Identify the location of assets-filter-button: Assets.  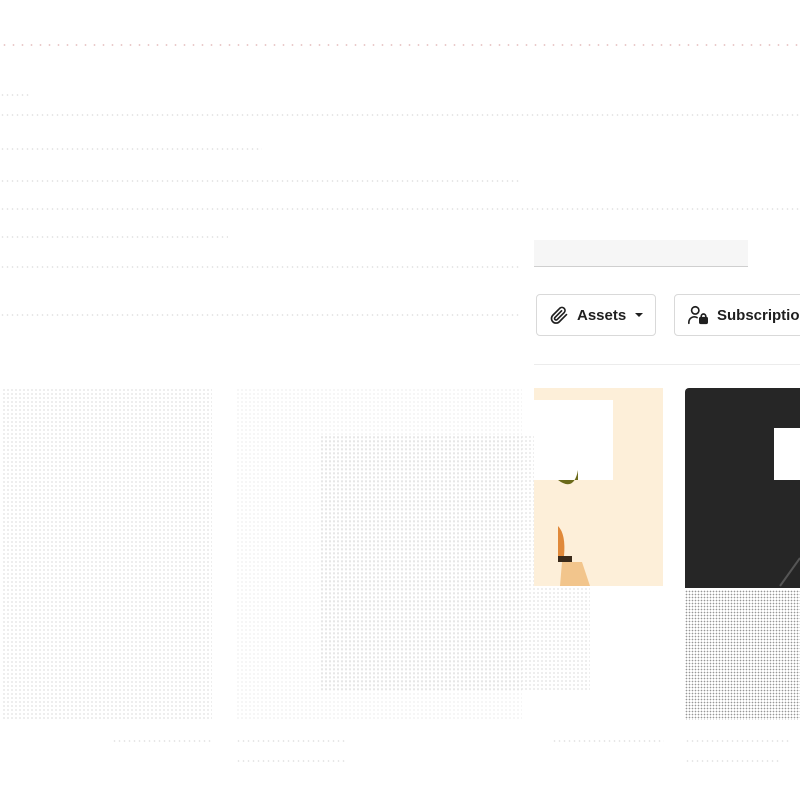
(596, 315).